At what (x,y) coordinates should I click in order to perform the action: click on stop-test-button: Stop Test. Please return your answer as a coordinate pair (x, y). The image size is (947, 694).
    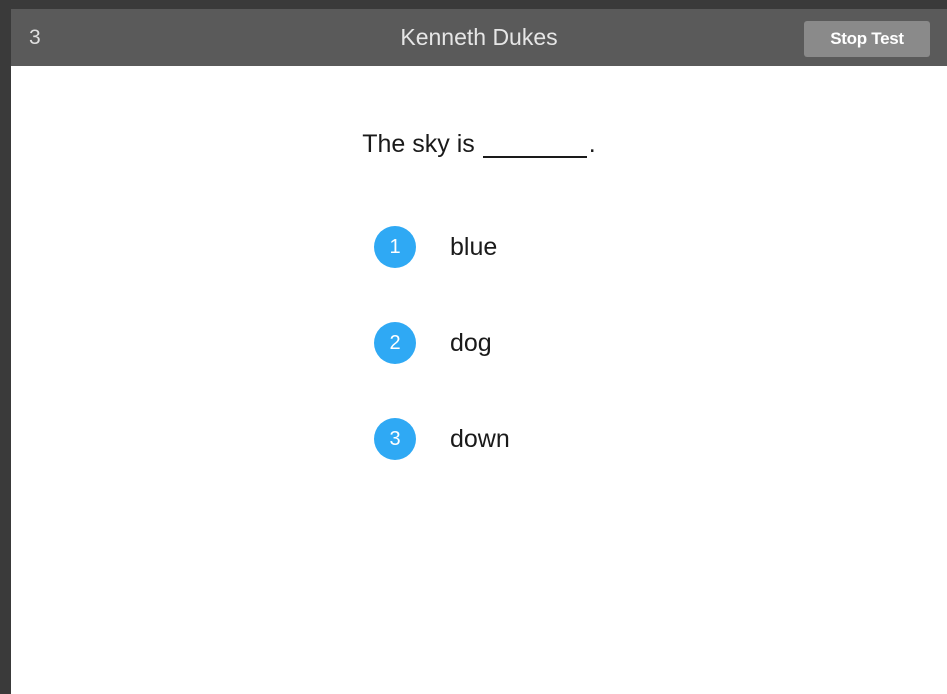
    Looking at the image, I should click on (867, 39).